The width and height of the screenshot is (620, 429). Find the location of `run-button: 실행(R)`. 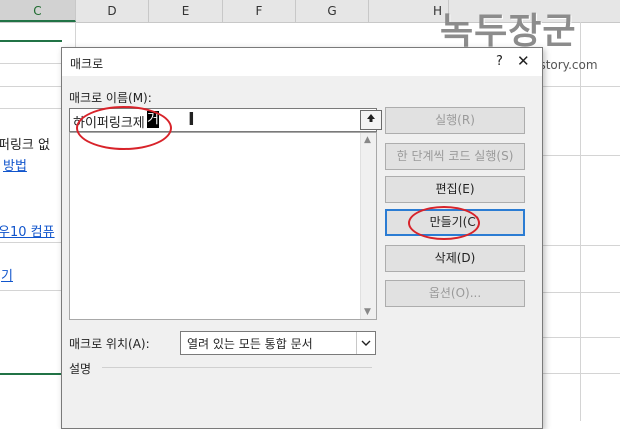

run-button: 실행(R) is located at coordinates (455, 120).